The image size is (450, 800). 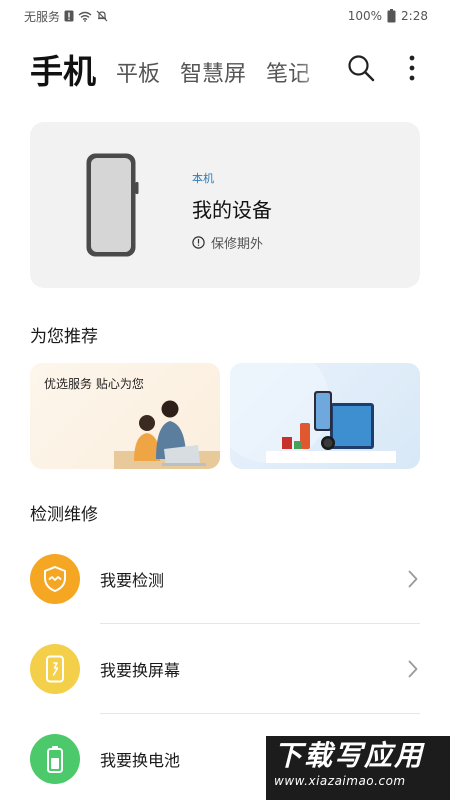 What do you see at coordinates (318, 70) in the screenshot?
I see `tabs-fade` at bounding box center [318, 70].